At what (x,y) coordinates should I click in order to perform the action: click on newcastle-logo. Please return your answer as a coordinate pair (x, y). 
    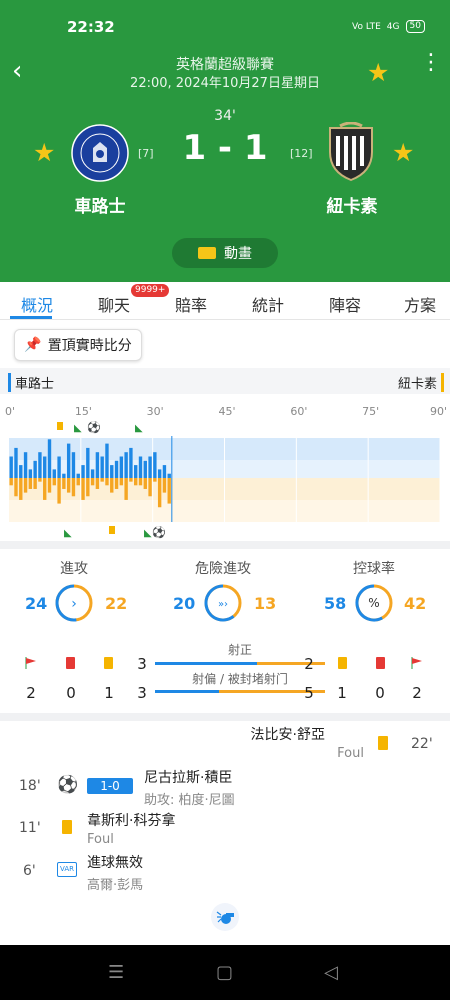
    Looking at the image, I should click on (351, 152).